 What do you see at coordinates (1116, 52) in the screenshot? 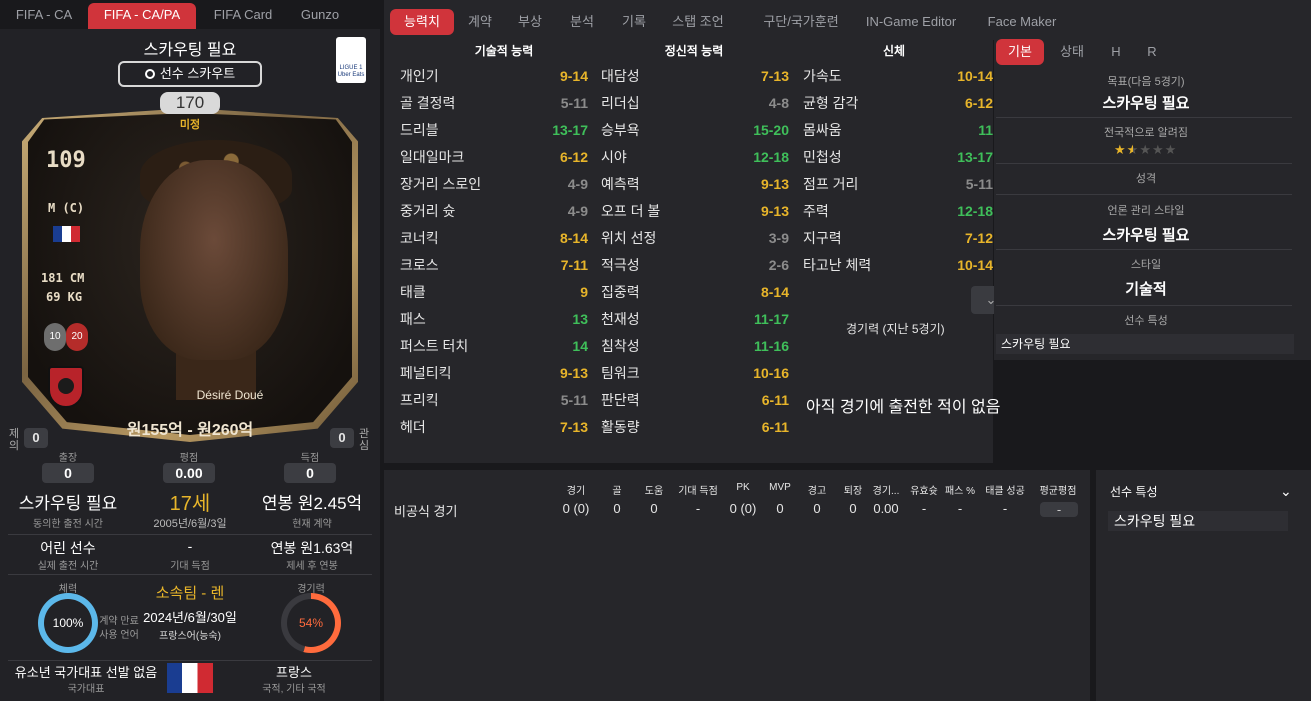
I see `info-tab-h: H` at bounding box center [1116, 52].